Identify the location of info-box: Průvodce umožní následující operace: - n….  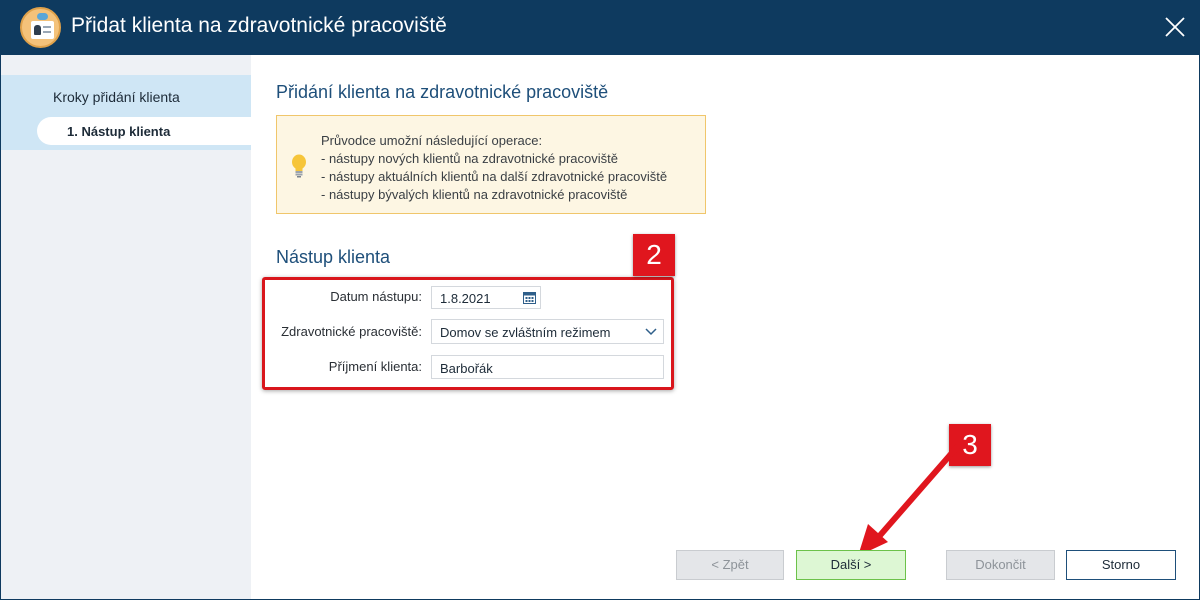
(491, 164).